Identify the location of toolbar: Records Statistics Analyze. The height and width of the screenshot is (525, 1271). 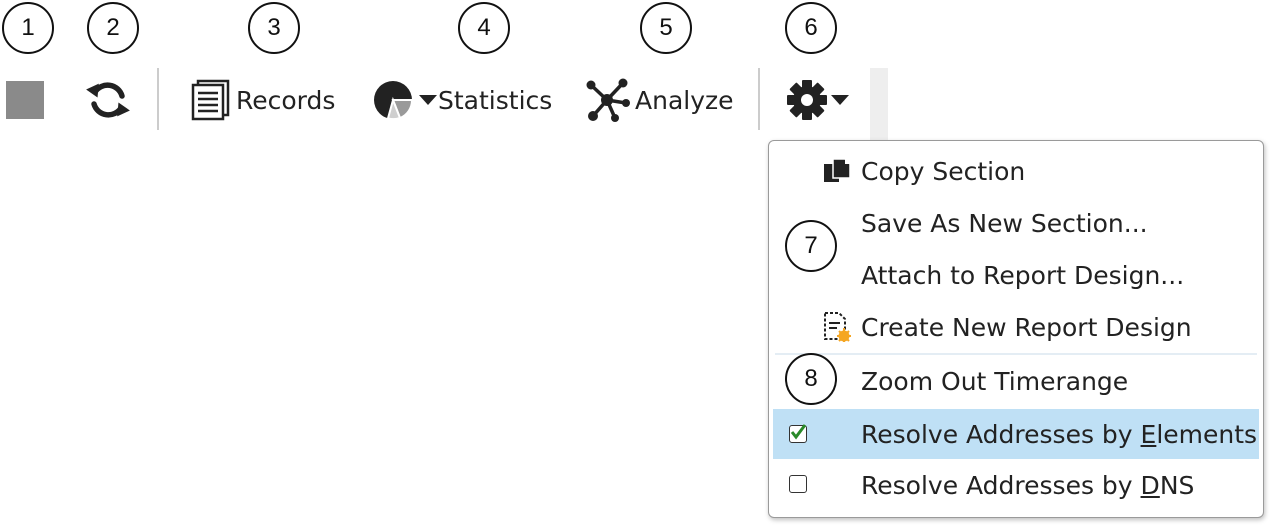
(445, 100).